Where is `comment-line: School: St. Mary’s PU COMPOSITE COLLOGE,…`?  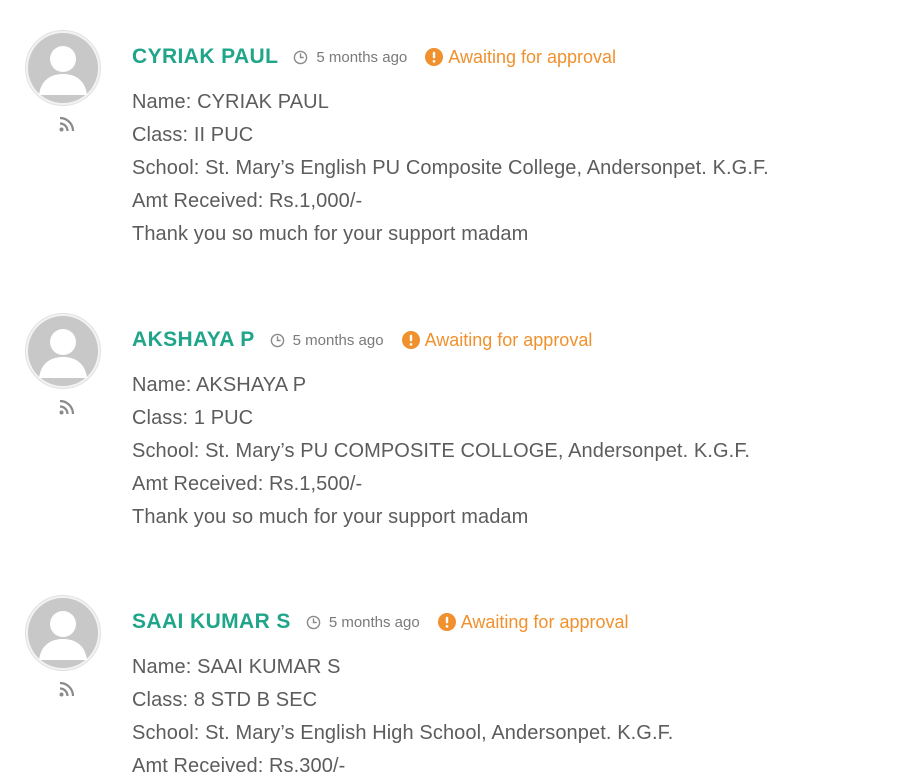 comment-line: School: St. Mary’s PU COMPOSITE COLLOGE,… is located at coordinates (441, 451).